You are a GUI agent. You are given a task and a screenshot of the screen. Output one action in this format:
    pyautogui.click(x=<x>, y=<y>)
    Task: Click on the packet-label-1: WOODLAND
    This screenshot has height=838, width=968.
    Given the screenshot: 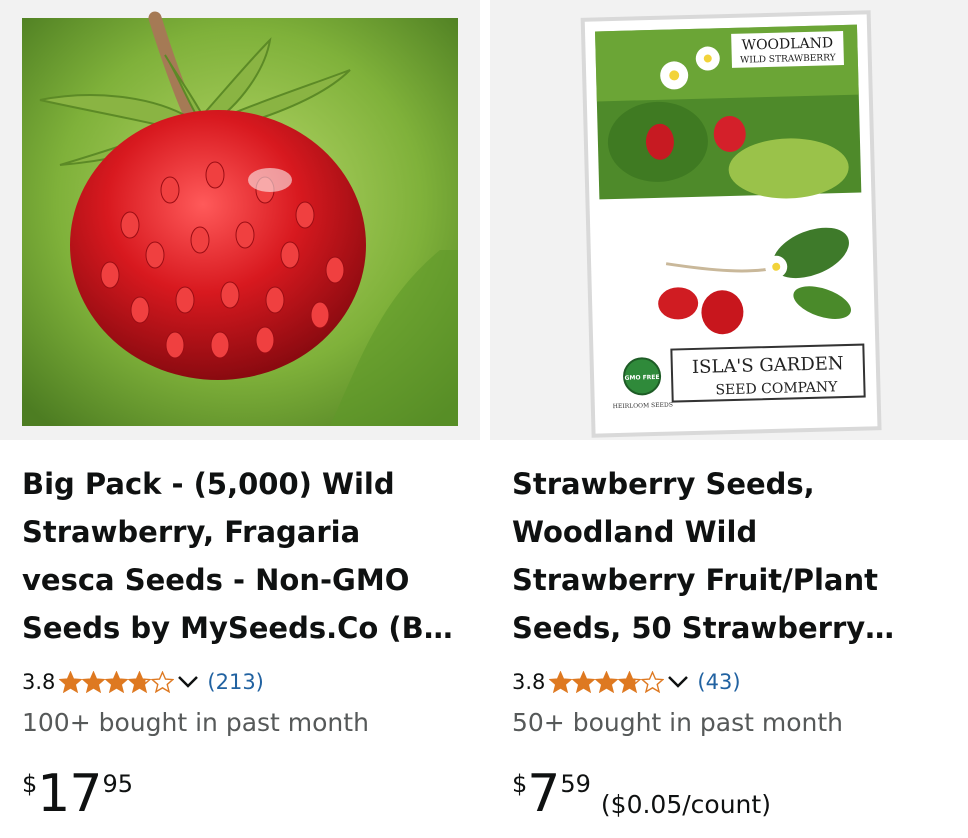 What is the action you would take?
    pyautogui.click(x=788, y=44)
    